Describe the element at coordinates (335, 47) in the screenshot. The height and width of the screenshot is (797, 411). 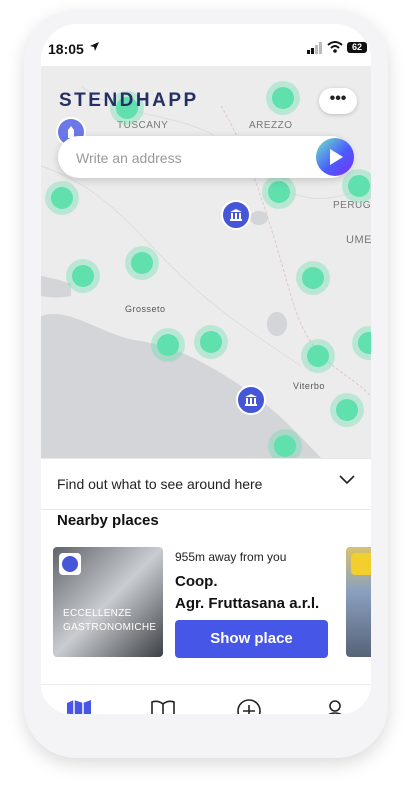
I see `wifi-icon` at that location.